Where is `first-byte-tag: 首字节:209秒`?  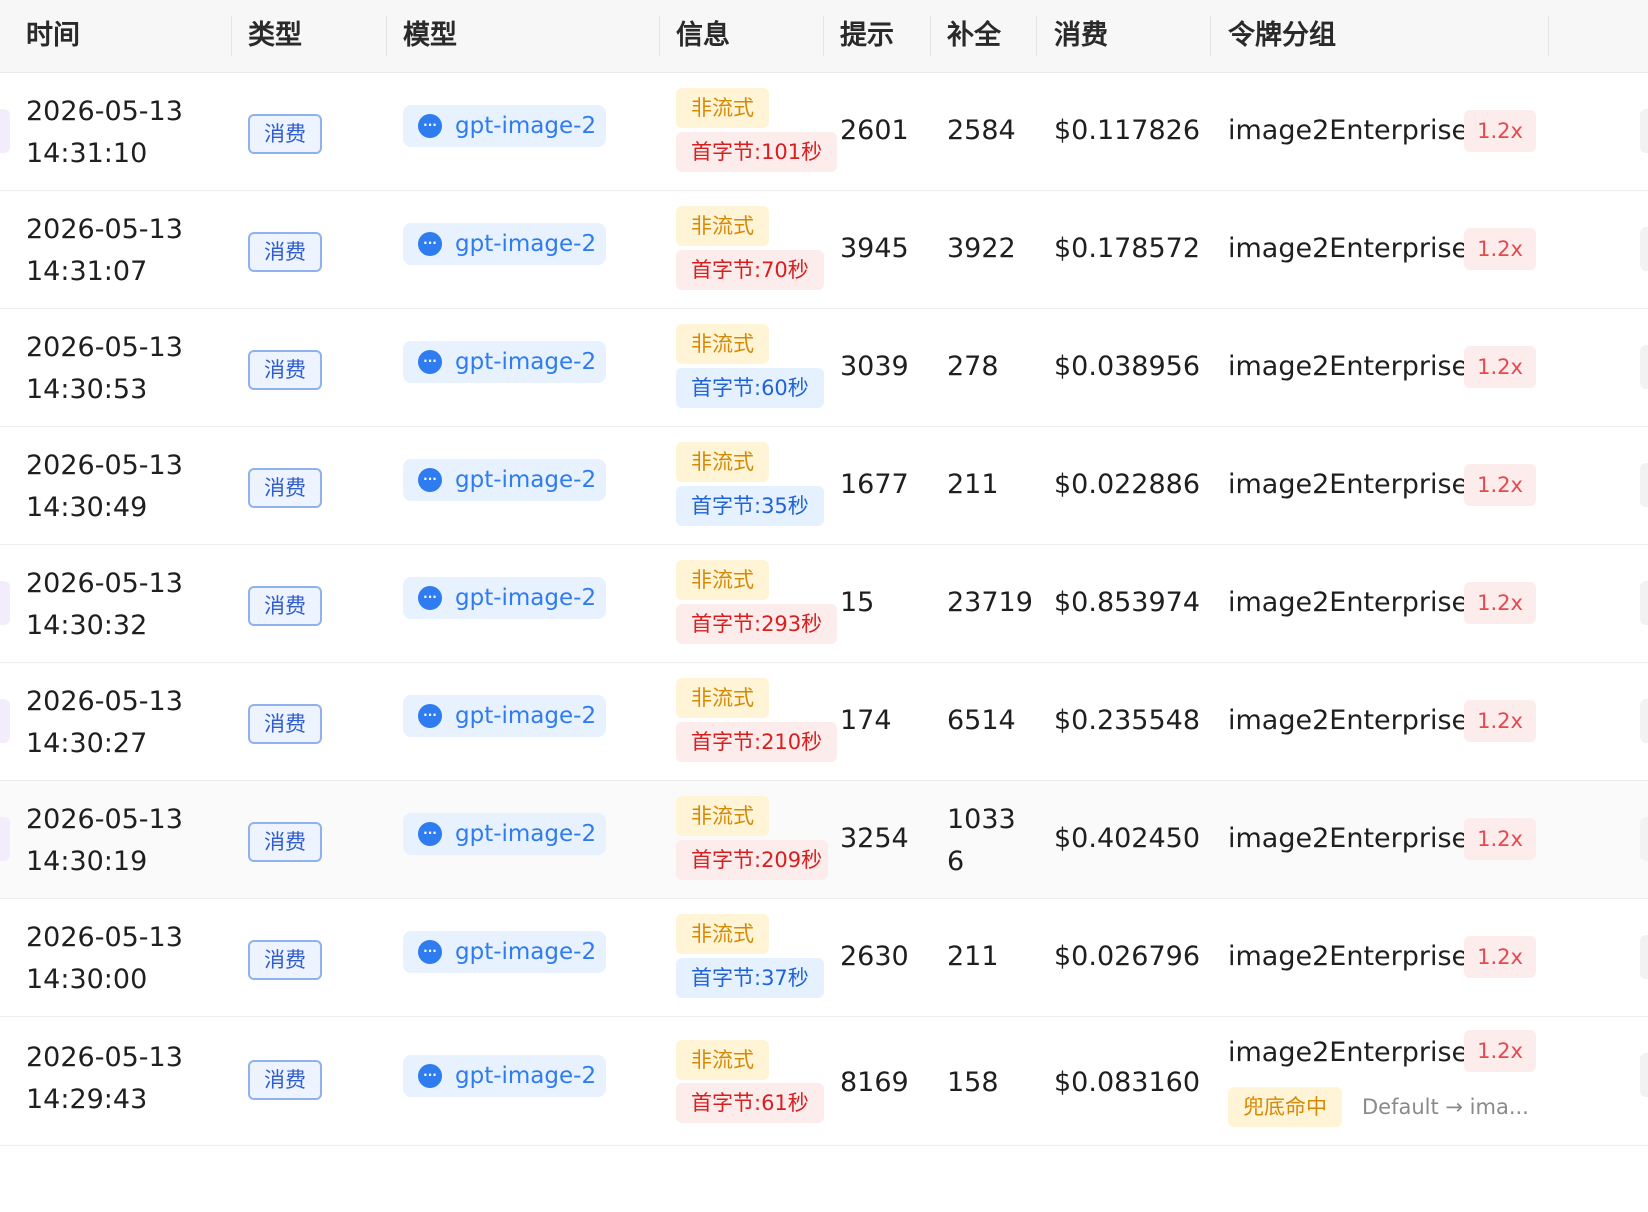
first-byte-tag: 首字节:209秒 is located at coordinates (752, 860).